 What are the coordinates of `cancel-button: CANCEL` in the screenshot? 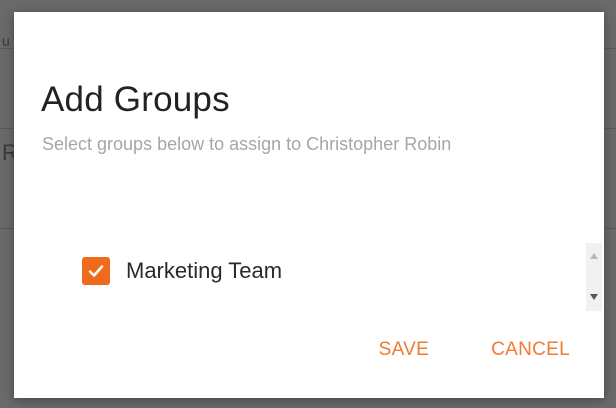 It's located at (530, 350).